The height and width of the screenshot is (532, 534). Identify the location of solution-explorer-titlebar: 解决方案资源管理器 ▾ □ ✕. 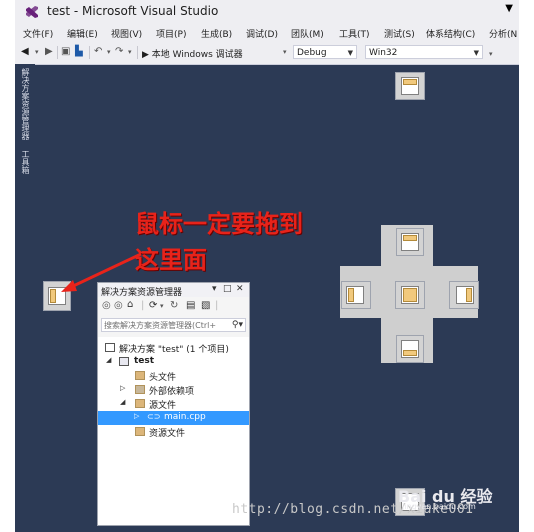
(173, 290).